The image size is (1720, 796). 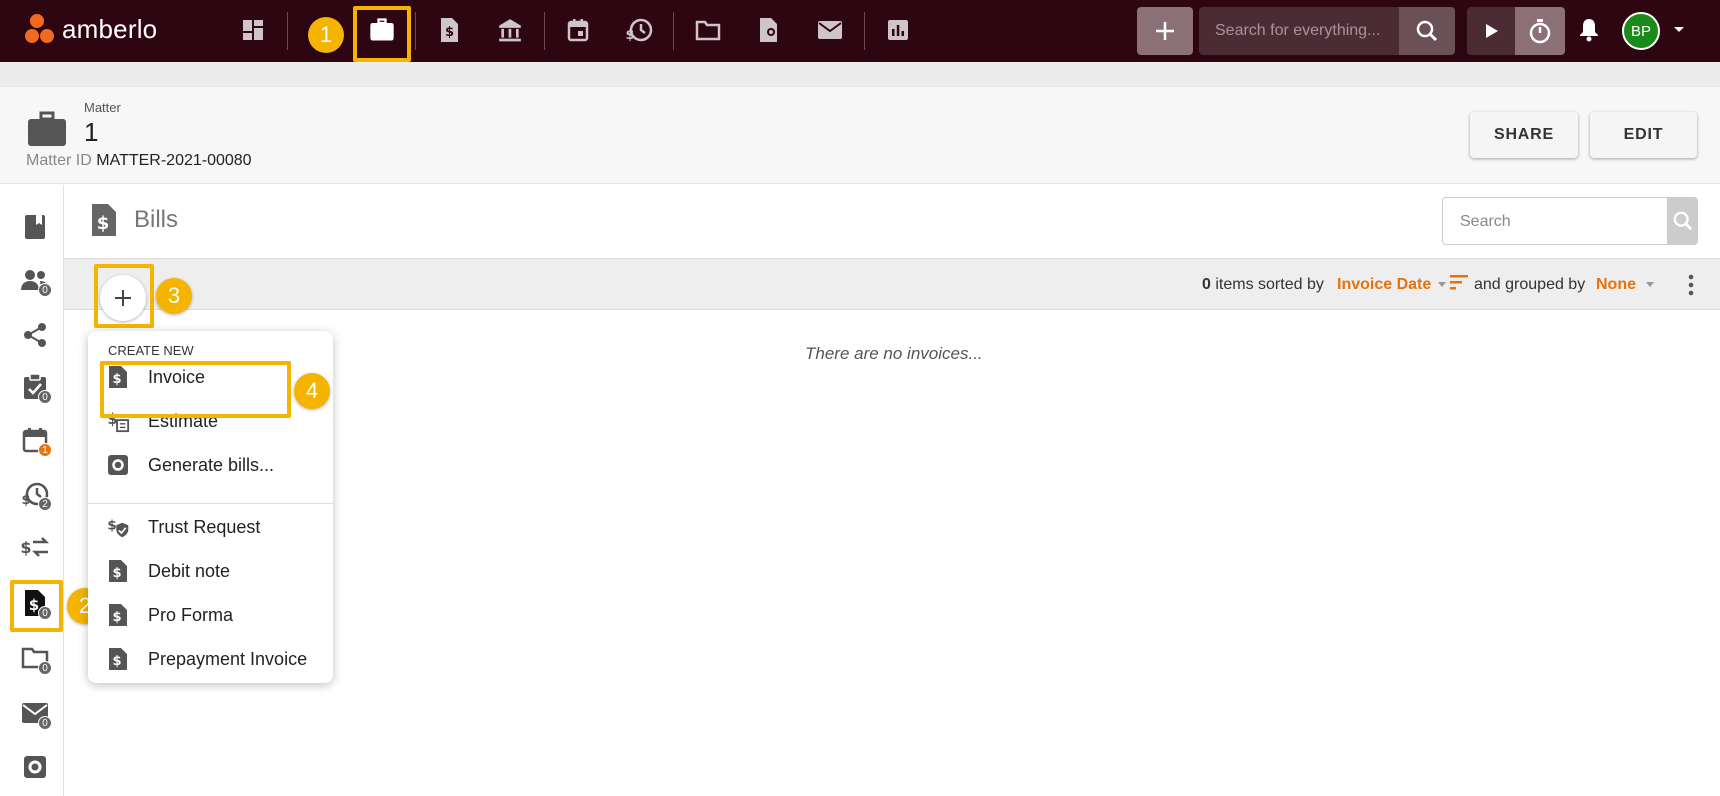 I want to click on matter-id-label: Matter ID, so click(x=59, y=160).